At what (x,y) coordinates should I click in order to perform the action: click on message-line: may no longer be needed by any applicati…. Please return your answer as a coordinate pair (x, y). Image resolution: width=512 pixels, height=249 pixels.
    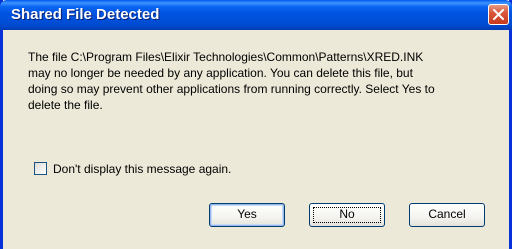
    Looking at the image, I should click on (220, 73).